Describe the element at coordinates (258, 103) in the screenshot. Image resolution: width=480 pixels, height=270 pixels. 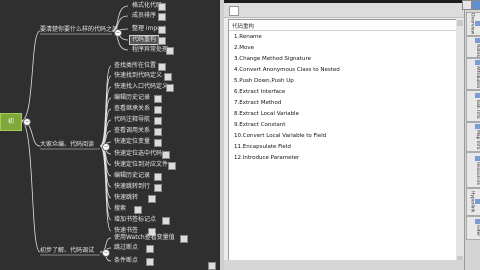
I see `list-item: 7.Extract Method` at that location.